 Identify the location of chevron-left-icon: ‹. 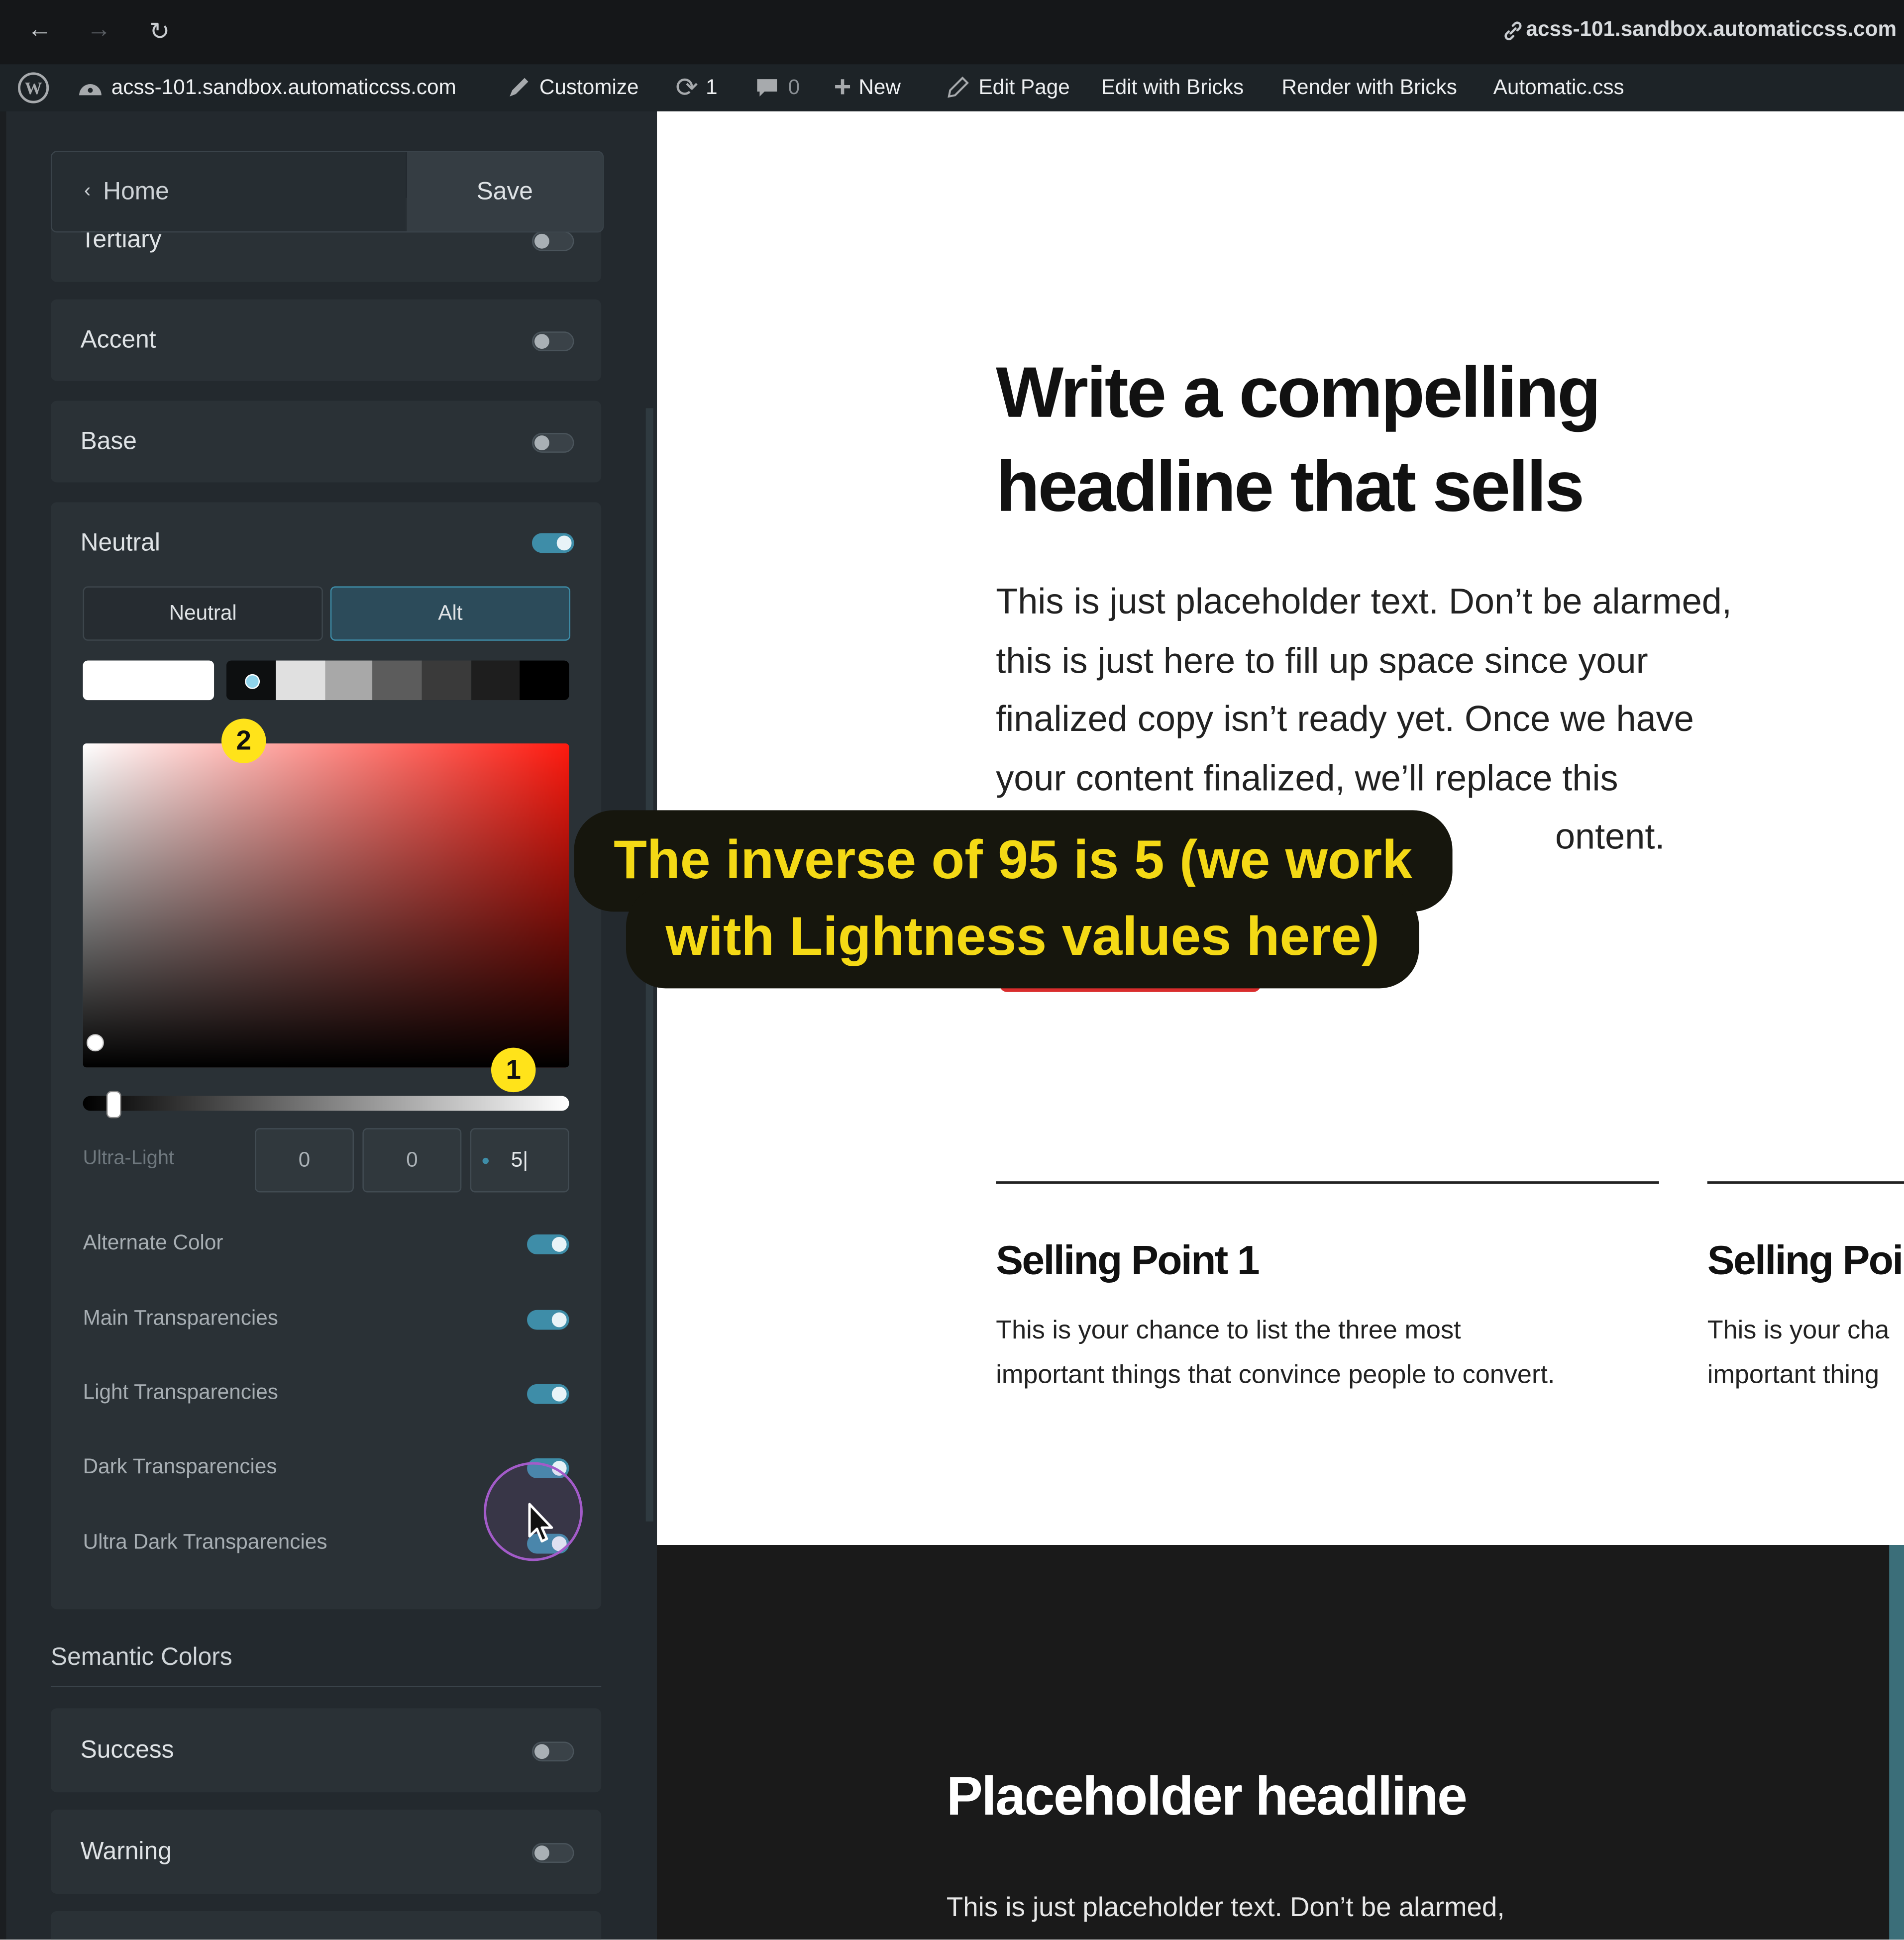
(87, 191).